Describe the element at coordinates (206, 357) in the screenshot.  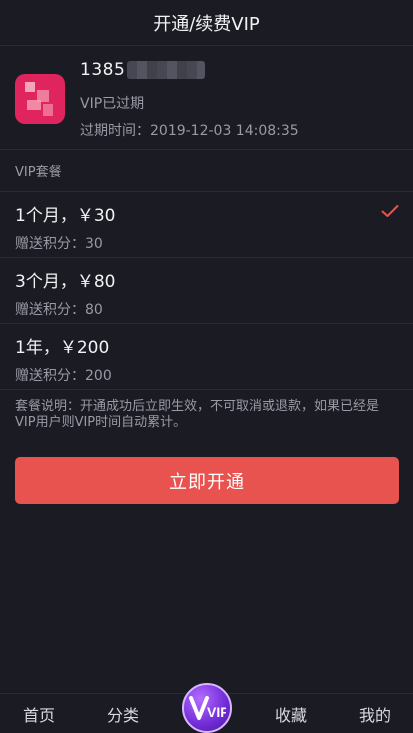
I see `plan-option-1-year: 1年，￥200 赠送积分：200` at that location.